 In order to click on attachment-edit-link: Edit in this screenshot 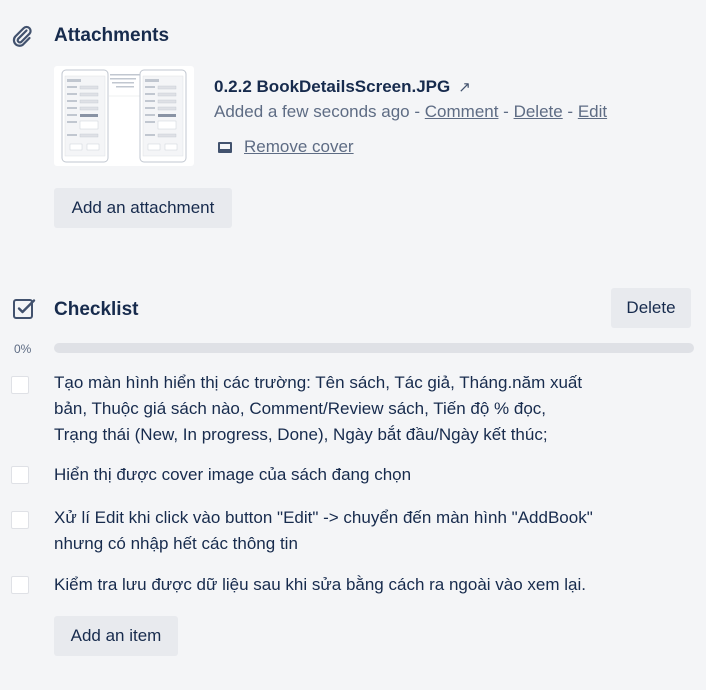, I will do `click(592, 111)`.